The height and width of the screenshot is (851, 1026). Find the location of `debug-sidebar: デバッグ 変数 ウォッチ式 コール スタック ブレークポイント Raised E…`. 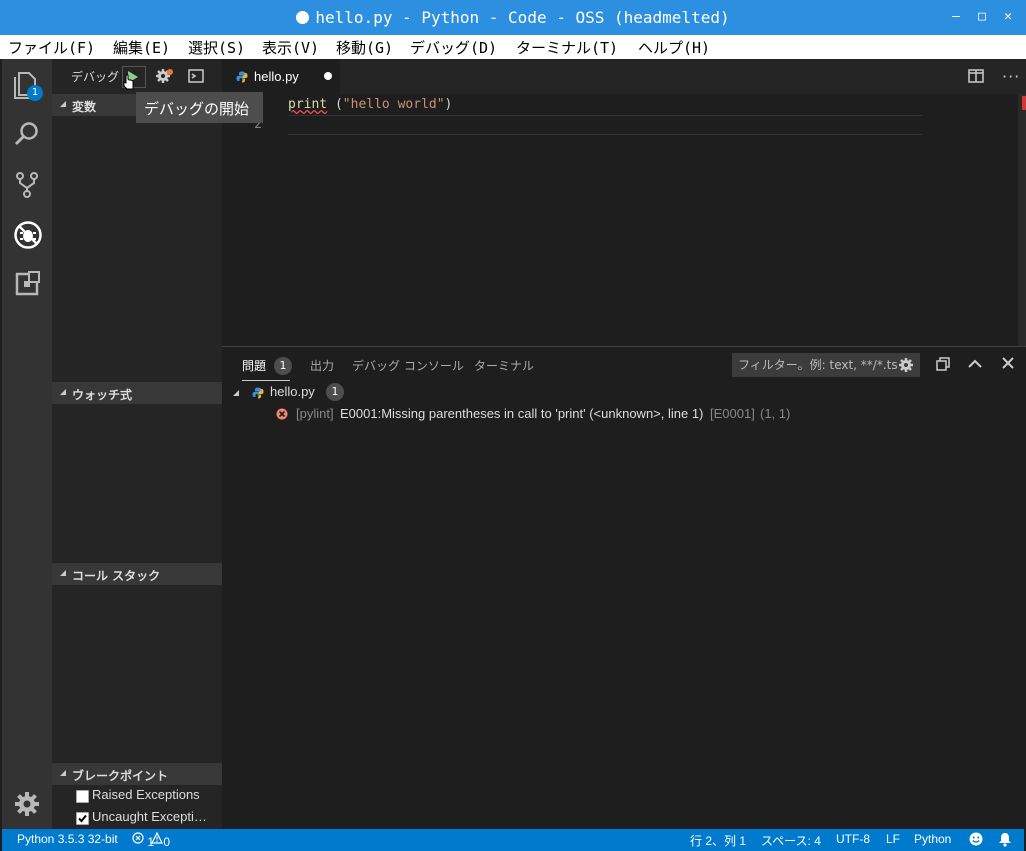

debug-sidebar: デバッグ 変数 ウォッチ式 コール スタック ブレークポイント Raised E… is located at coordinates (137, 444).